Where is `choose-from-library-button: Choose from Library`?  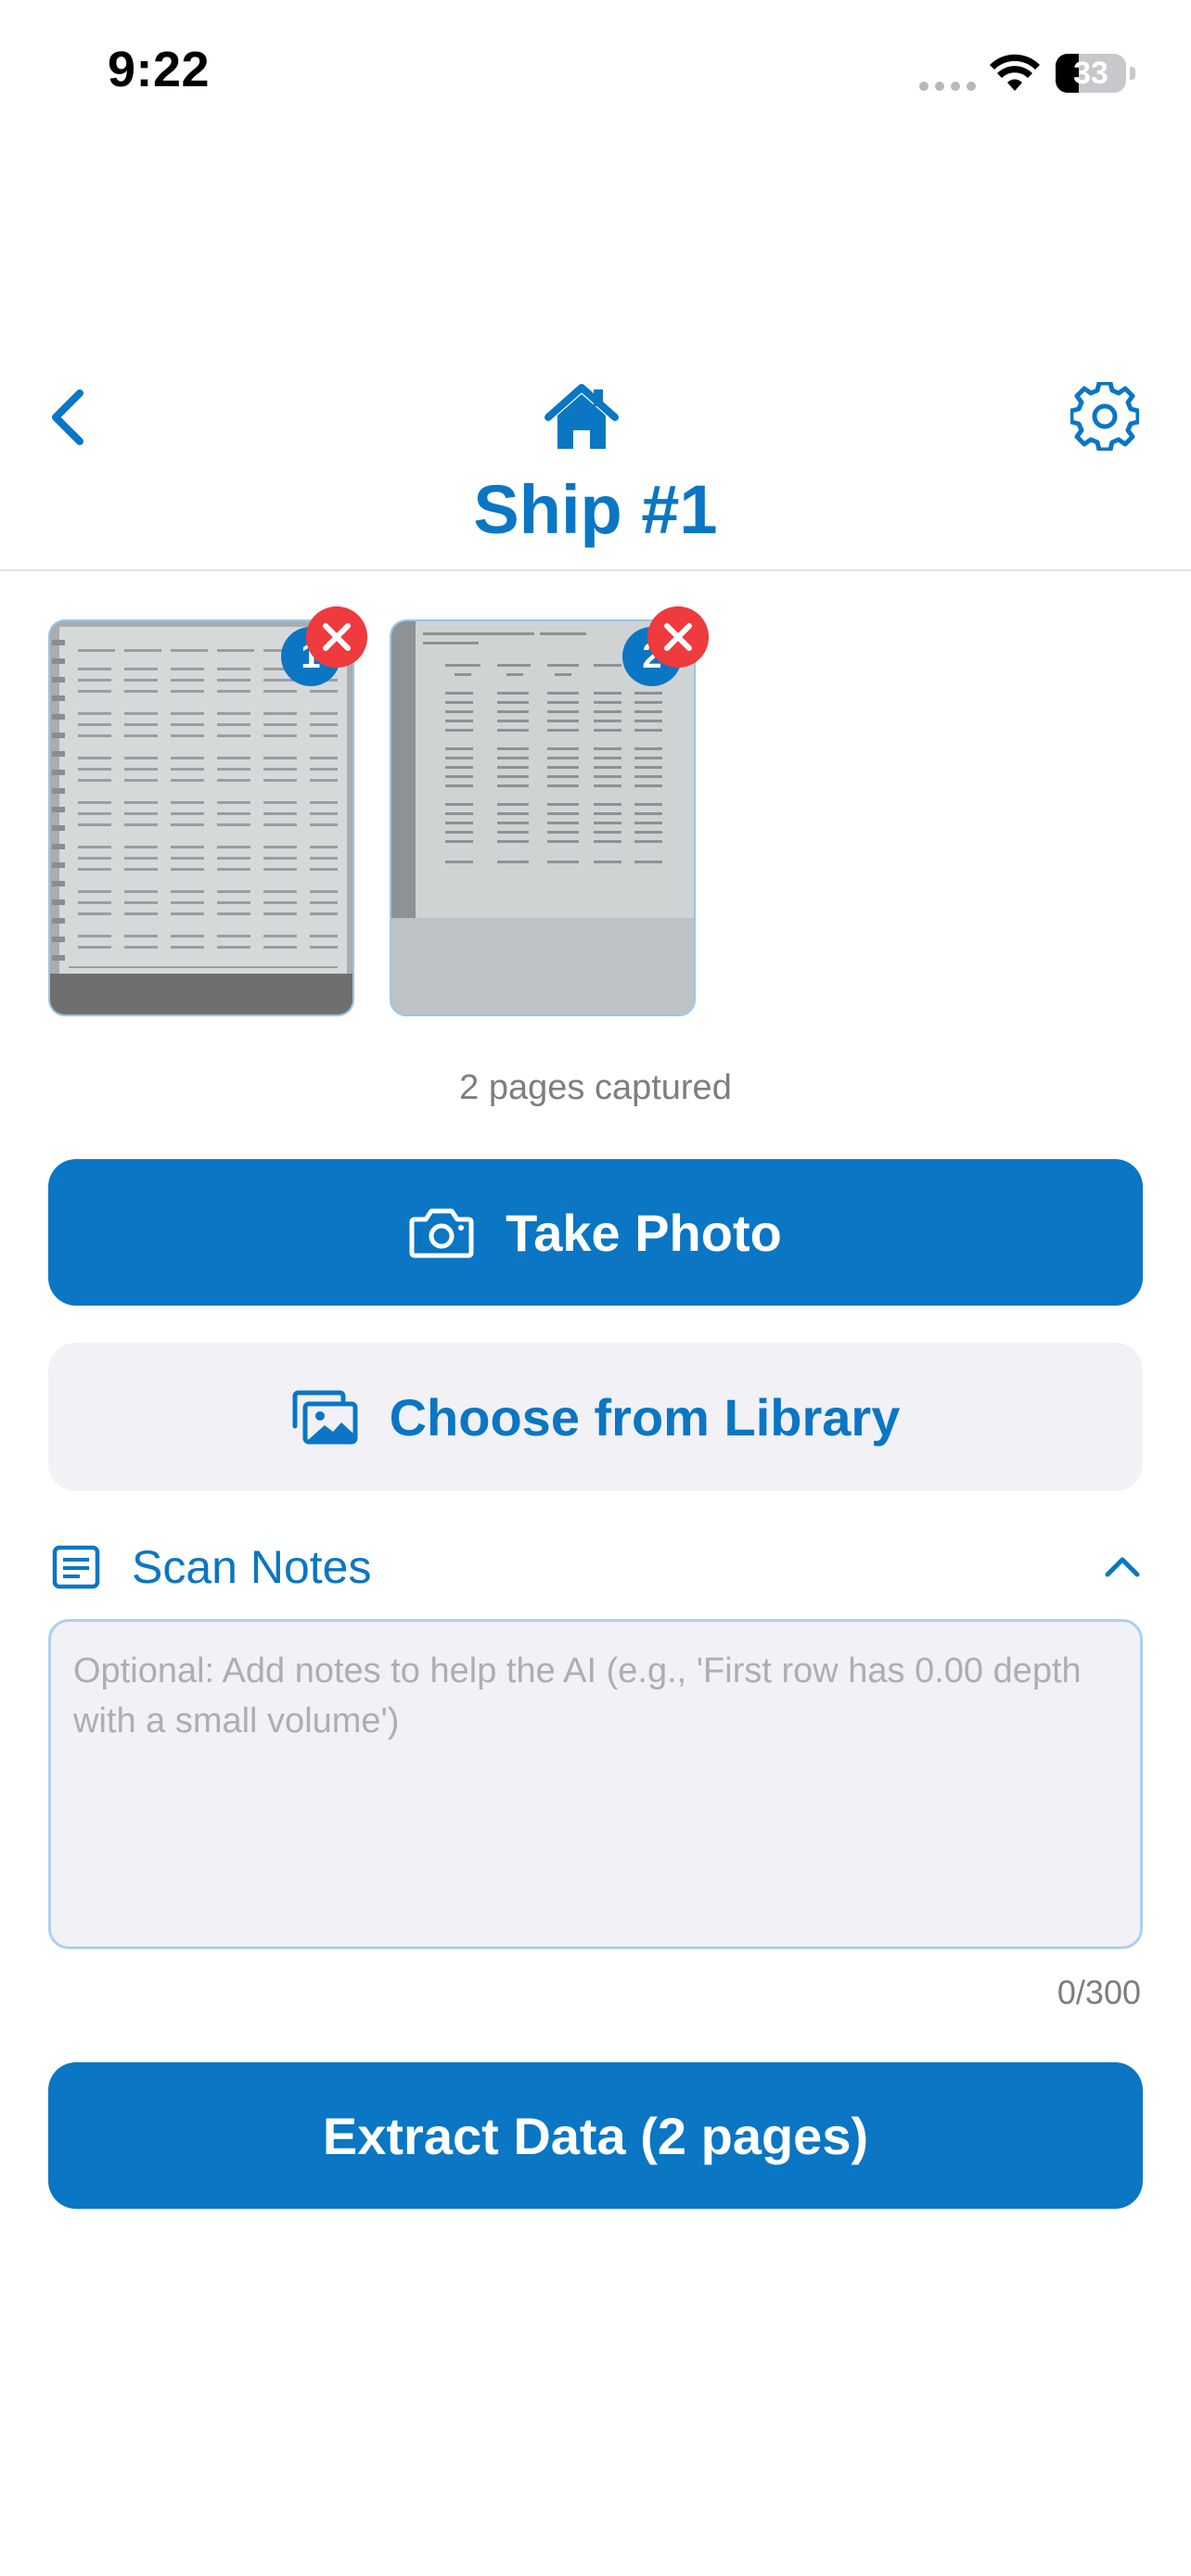 choose-from-library-button: Choose from Library is located at coordinates (595, 1417).